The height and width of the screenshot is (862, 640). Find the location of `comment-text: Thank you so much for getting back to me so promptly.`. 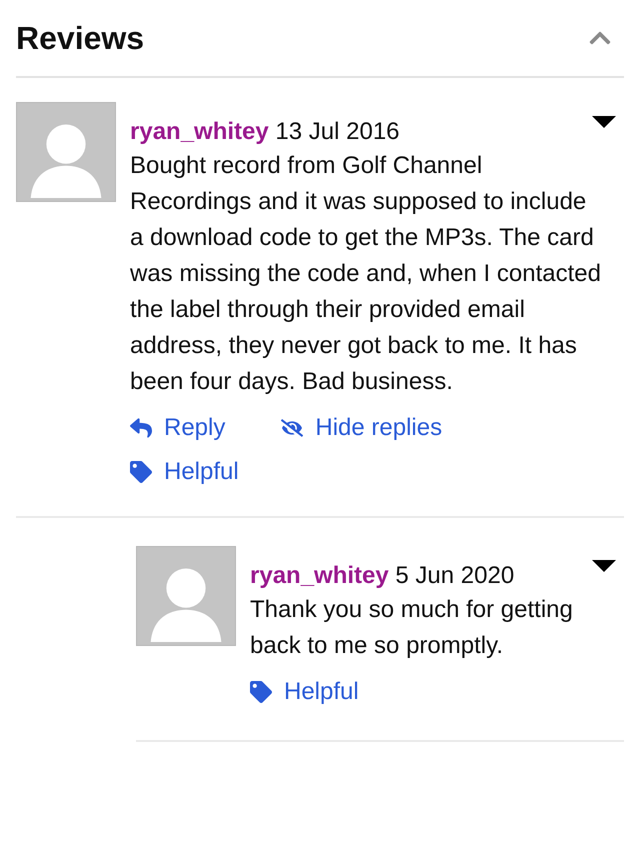

comment-text: Thank you so much for getting back to me so promptly. is located at coordinates (412, 628).